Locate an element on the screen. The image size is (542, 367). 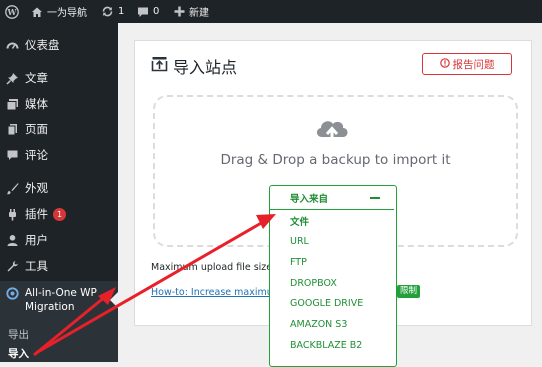
arrow-head-to-file-option is located at coordinates (266, 221).